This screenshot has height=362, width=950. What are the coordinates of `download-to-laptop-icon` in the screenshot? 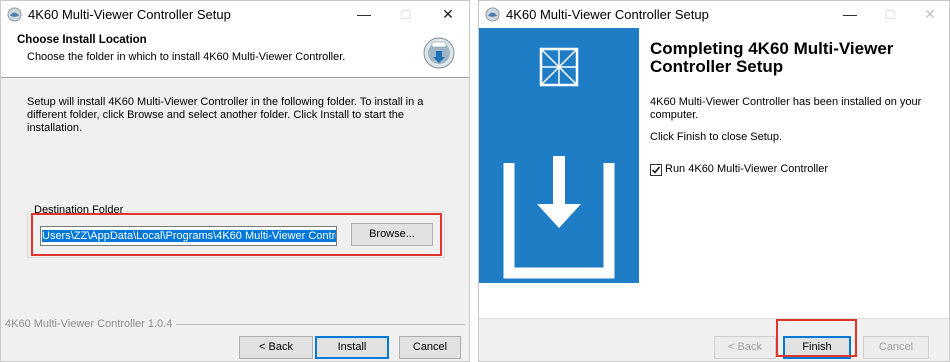 It's located at (559, 237).